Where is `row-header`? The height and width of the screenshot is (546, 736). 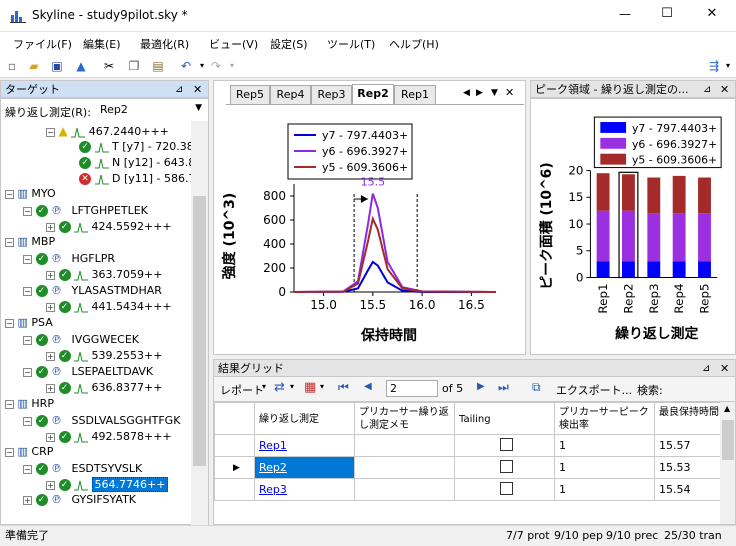 row-header is located at coordinates (234, 445).